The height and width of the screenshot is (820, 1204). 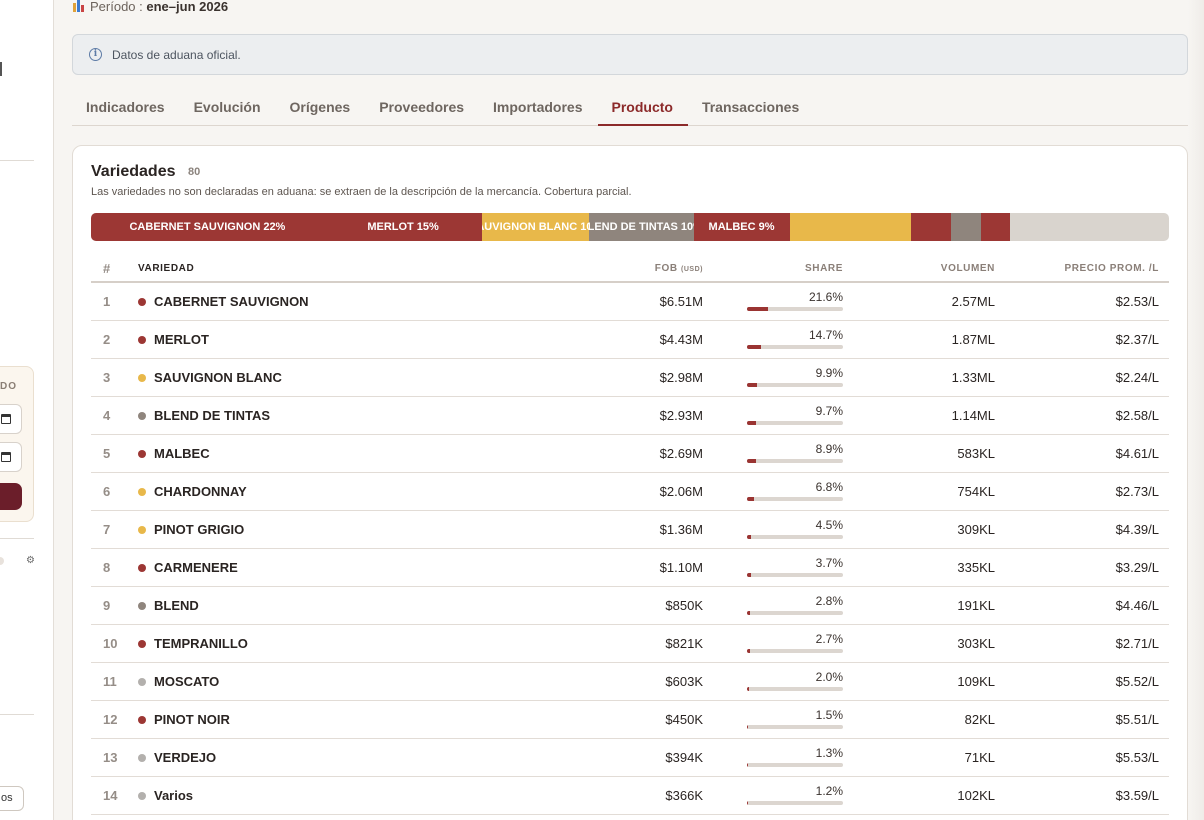 I want to click on row-price: $2.71/L, so click(x=1082, y=643).